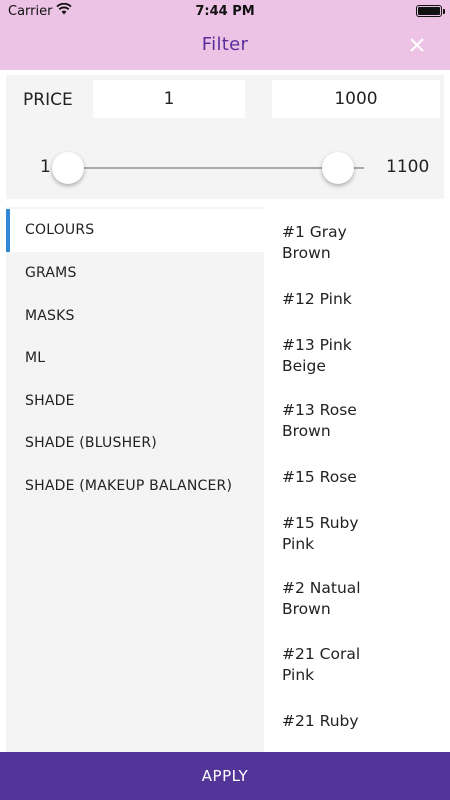  I want to click on option-item: #15 Ruby Pink, so click(332, 534).